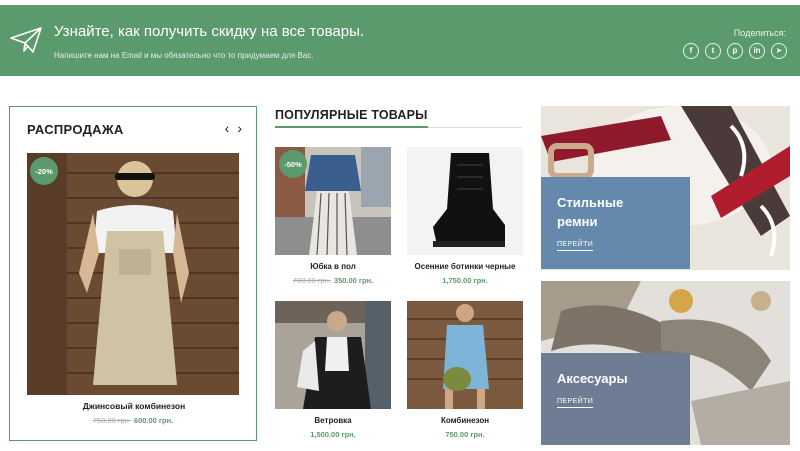 The image size is (800, 451). I want to click on sale-price: 750.00 грн. 600.00 грн., so click(133, 420).